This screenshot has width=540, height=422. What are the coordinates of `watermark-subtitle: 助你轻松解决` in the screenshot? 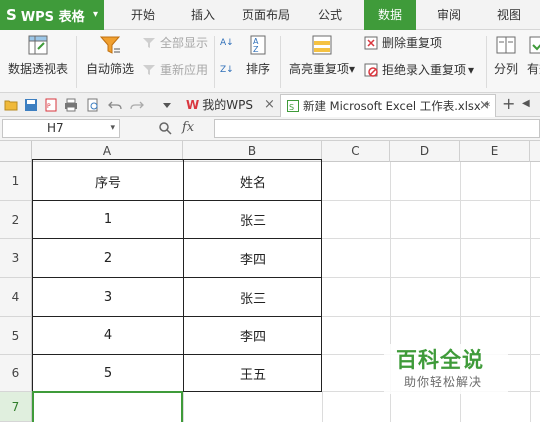 It's located at (443, 382).